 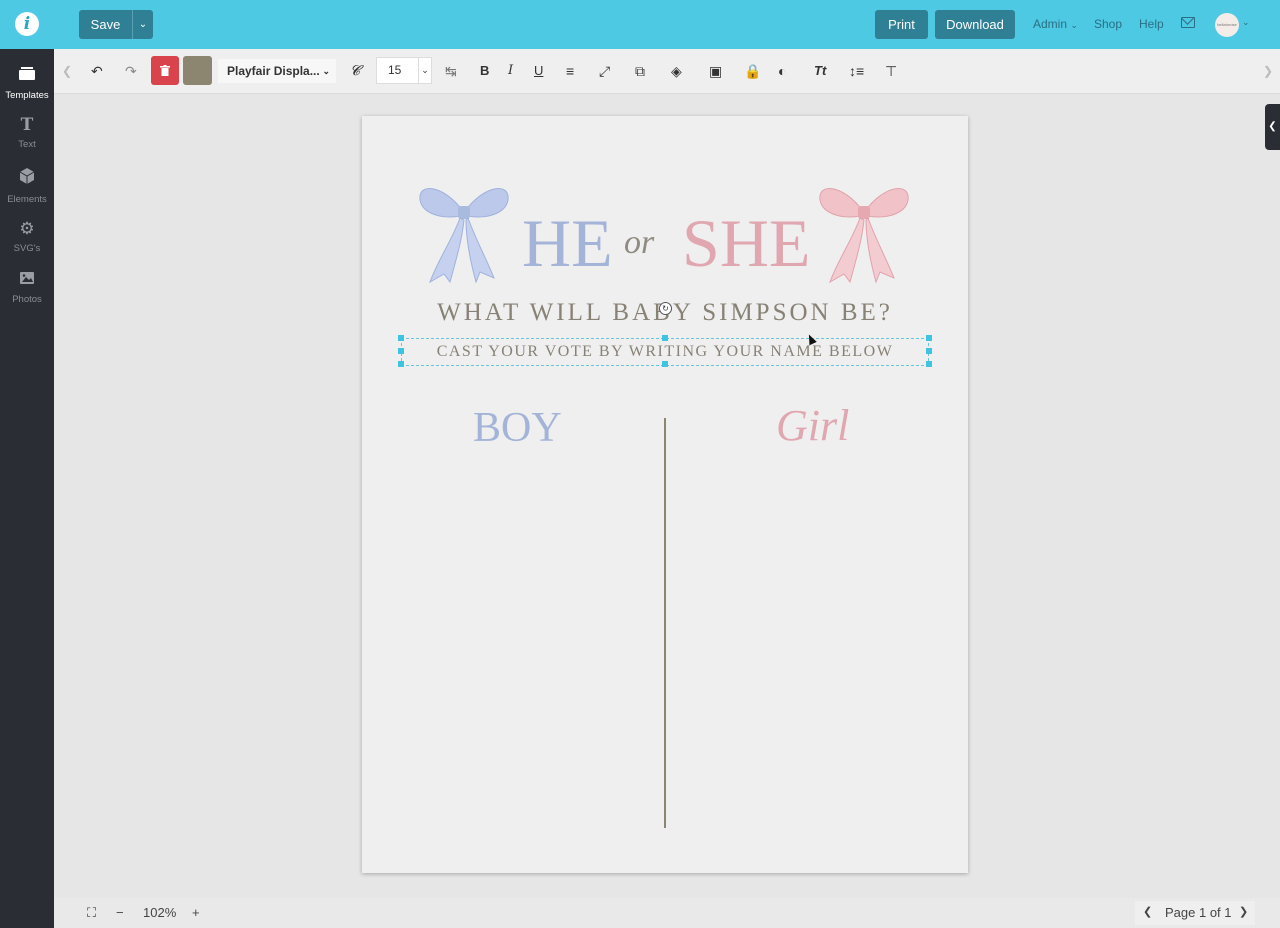 What do you see at coordinates (929, 338) in the screenshot?
I see `resize-handle-top-right` at bounding box center [929, 338].